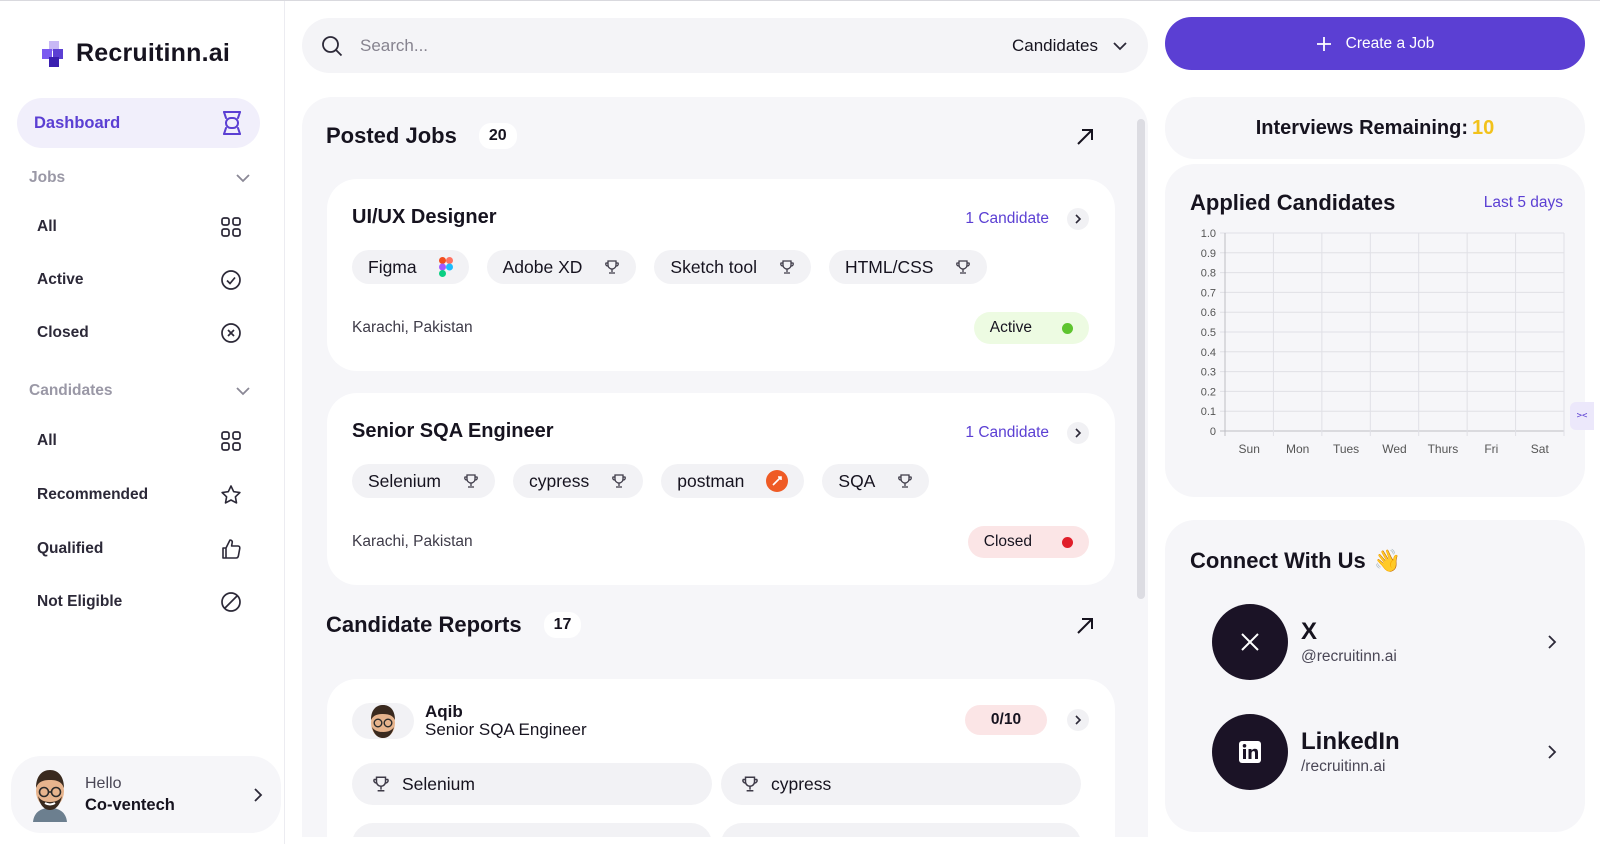 This screenshot has height=844, width=1600. Describe the element at coordinates (445, 267) in the screenshot. I see `figma-icon` at that location.